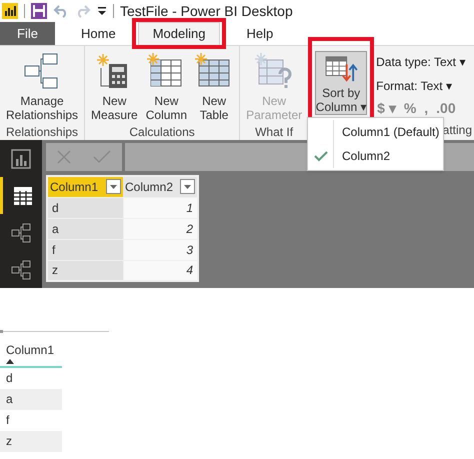  Describe the element at coordinates (160, 249) in the screenshot. I see `table-cell: 3` at that location.